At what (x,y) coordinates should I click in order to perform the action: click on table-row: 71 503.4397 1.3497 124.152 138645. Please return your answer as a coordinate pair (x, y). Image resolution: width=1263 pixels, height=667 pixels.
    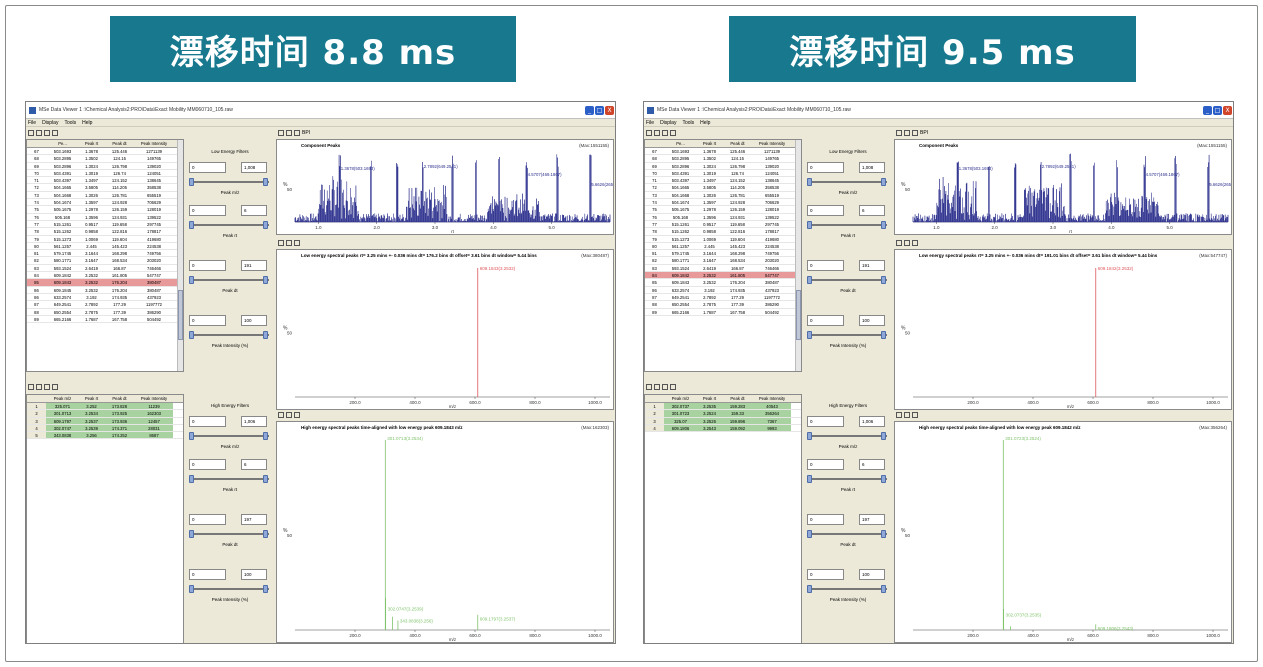
    Looking at the image, I should click on (723, 181).